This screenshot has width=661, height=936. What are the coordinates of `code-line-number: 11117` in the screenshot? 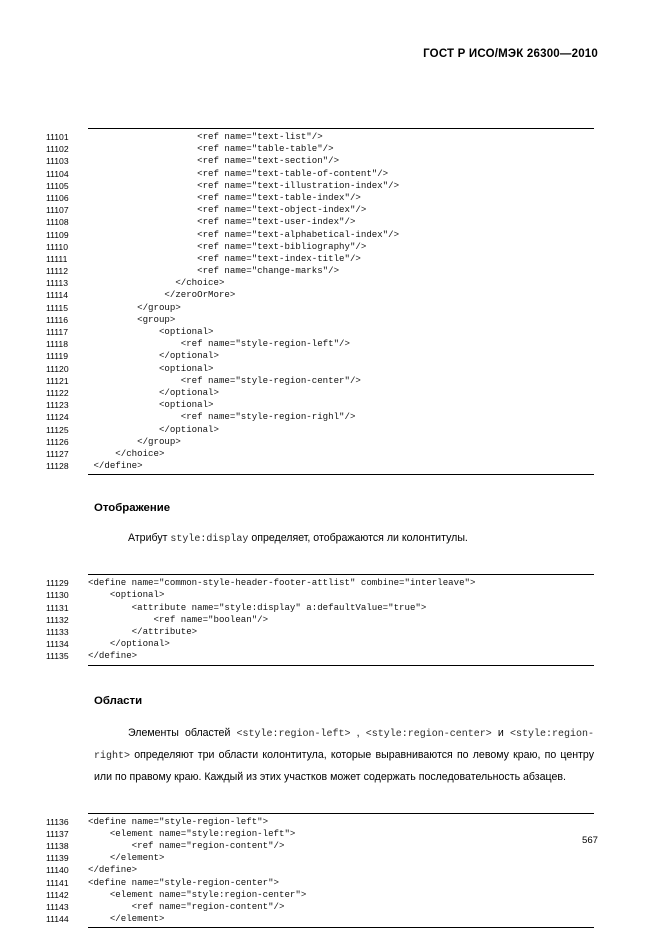 It's located at (57, 332).